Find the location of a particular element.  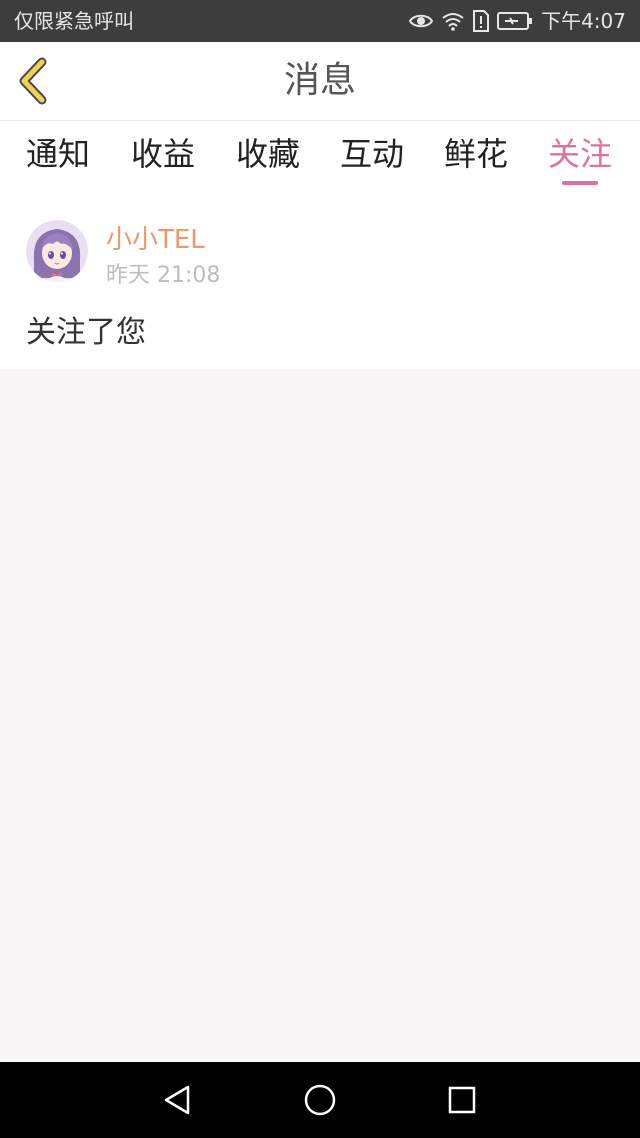

active-tab-indicator is located at coordinates (580, 183).